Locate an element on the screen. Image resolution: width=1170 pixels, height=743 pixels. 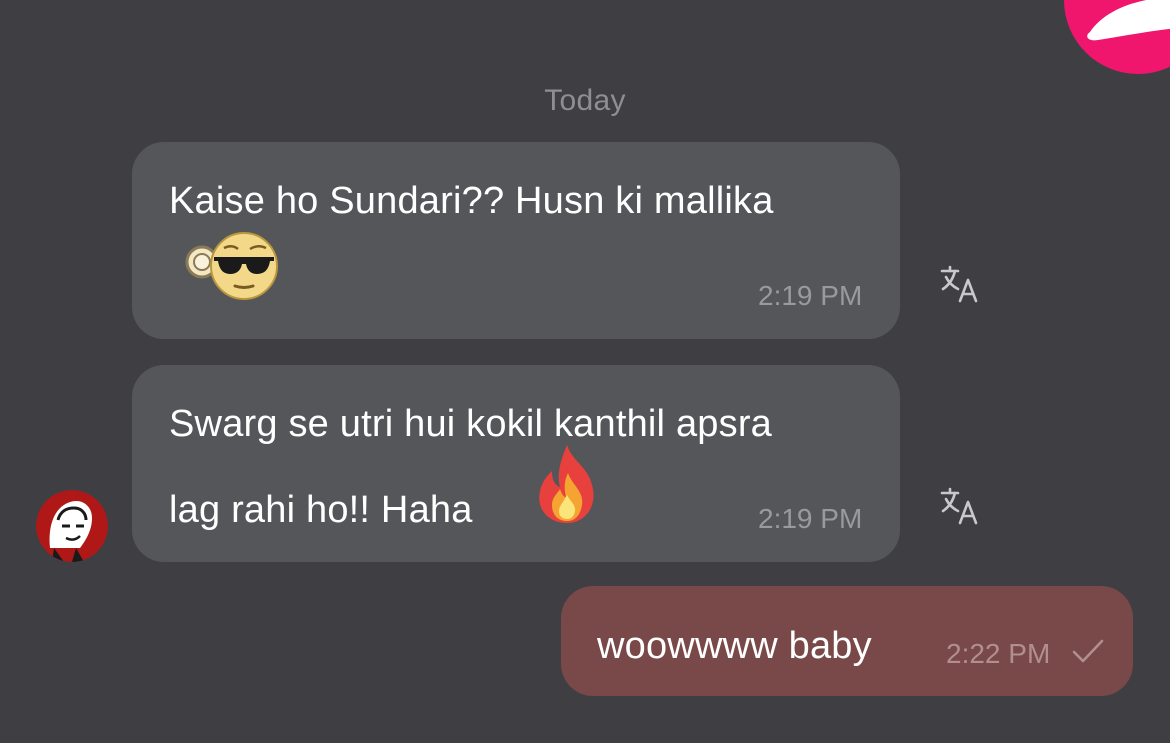
message-text-line-1: Swarg se utri hui kokil kanthil apsra is located at coordinates (471, 424).